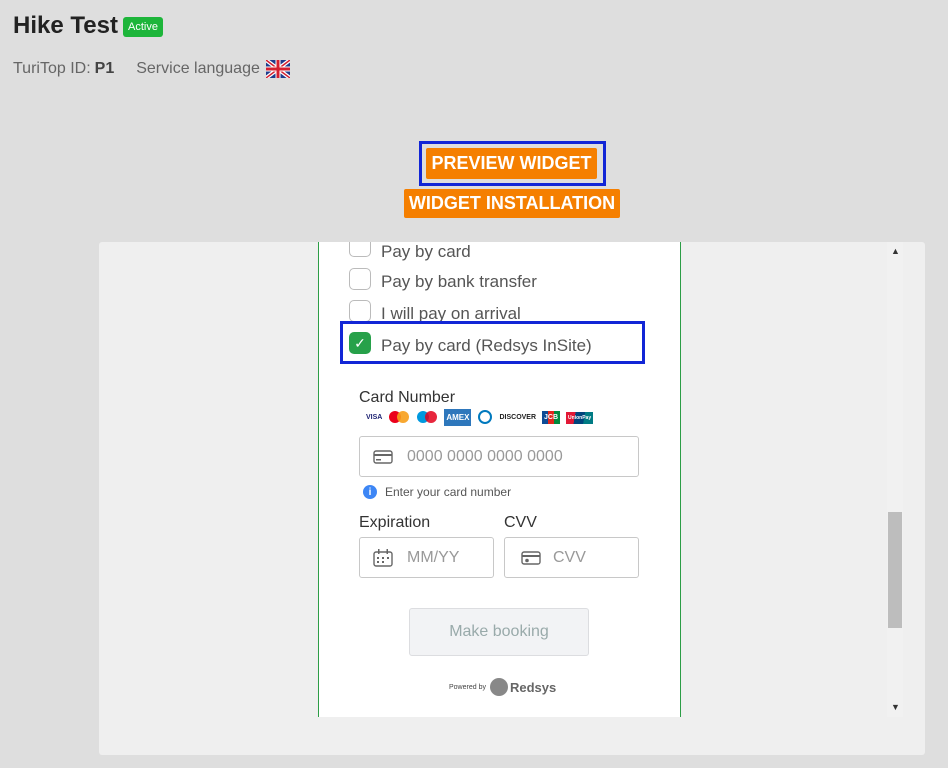 The image size is (948, 768). I want to click on turitop-id-label: TuriTop ID:, so click(52, 68).